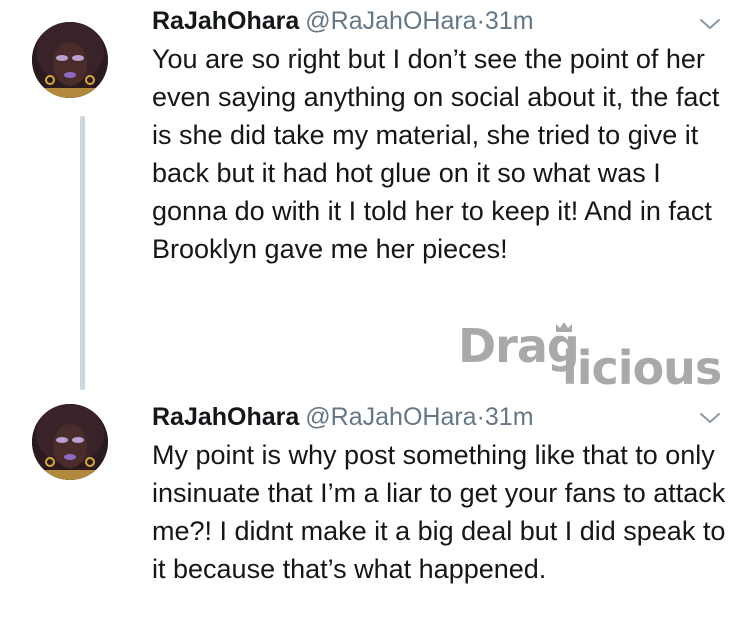 The height and width of the screenshot is (639, 750). What do you see at coordinates (82, 253) in the screenshot?
I see `thread-line` at bounding box center [82, 253].